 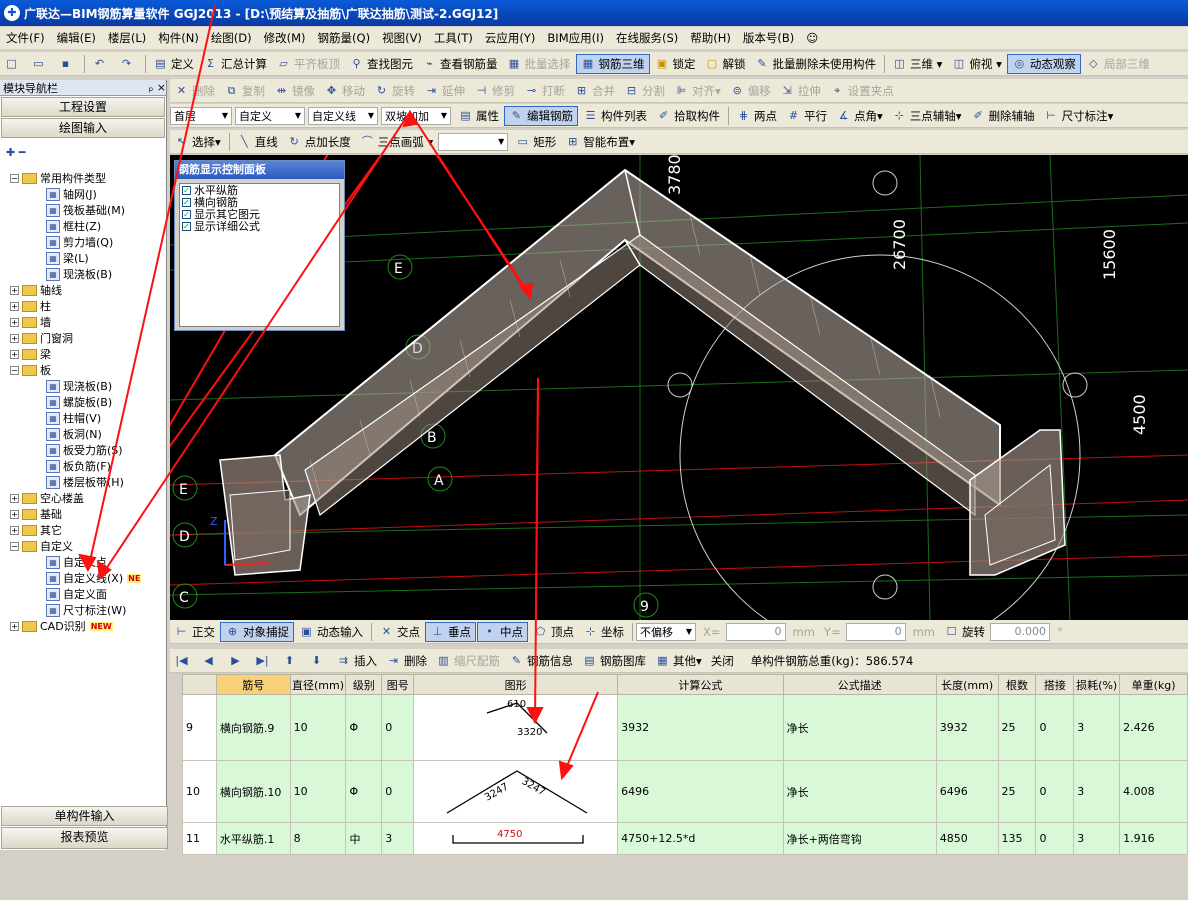 I want to click on menu-version: 版本号(B), so click(x=768, y=38).